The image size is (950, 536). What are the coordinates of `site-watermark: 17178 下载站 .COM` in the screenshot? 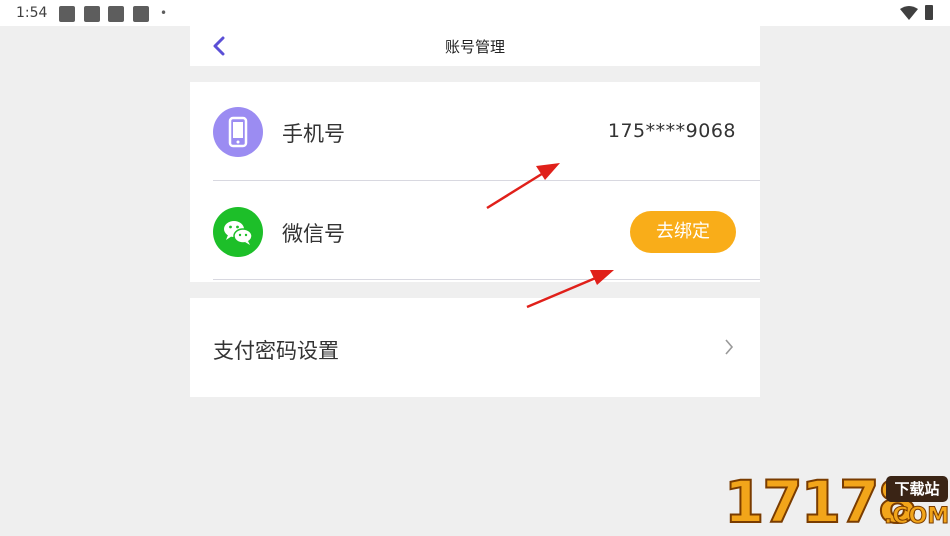 It's located at (836, 501).